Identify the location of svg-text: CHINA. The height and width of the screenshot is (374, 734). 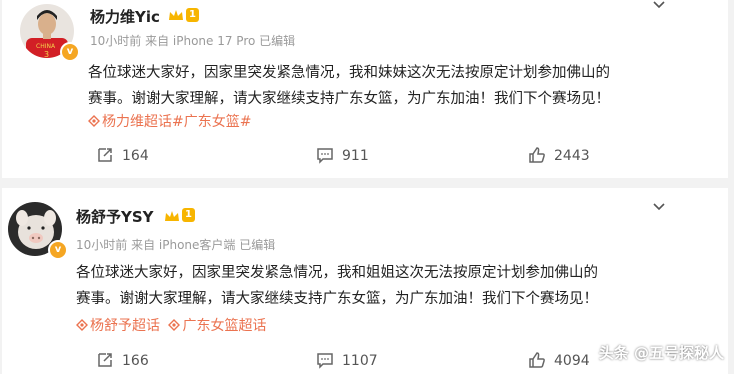
(46, 46).